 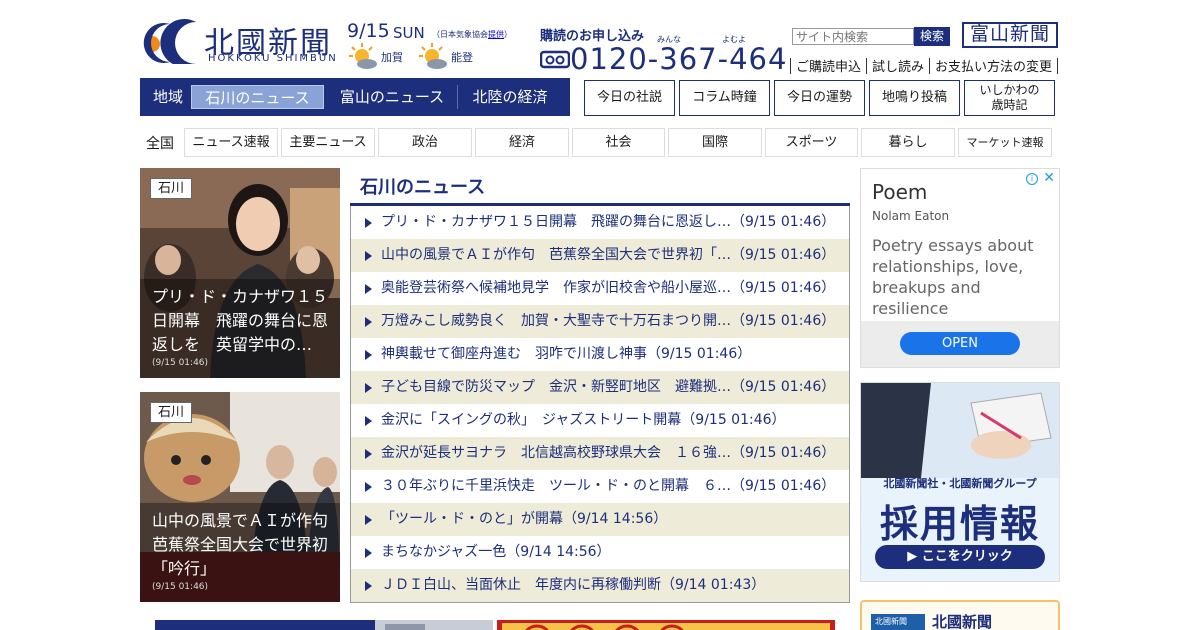 What do you see at coordinates (811, 142) in the screenshot?
I see `tab-sports: スポーツ` at bounding box center [811, 142].